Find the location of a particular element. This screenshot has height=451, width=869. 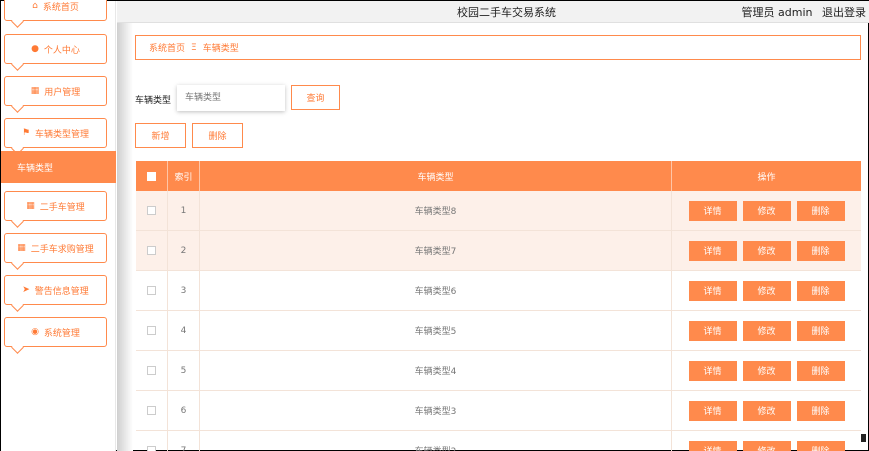

user-info: 管理员 admin 退出登录 is located at coordinates (801, 12).